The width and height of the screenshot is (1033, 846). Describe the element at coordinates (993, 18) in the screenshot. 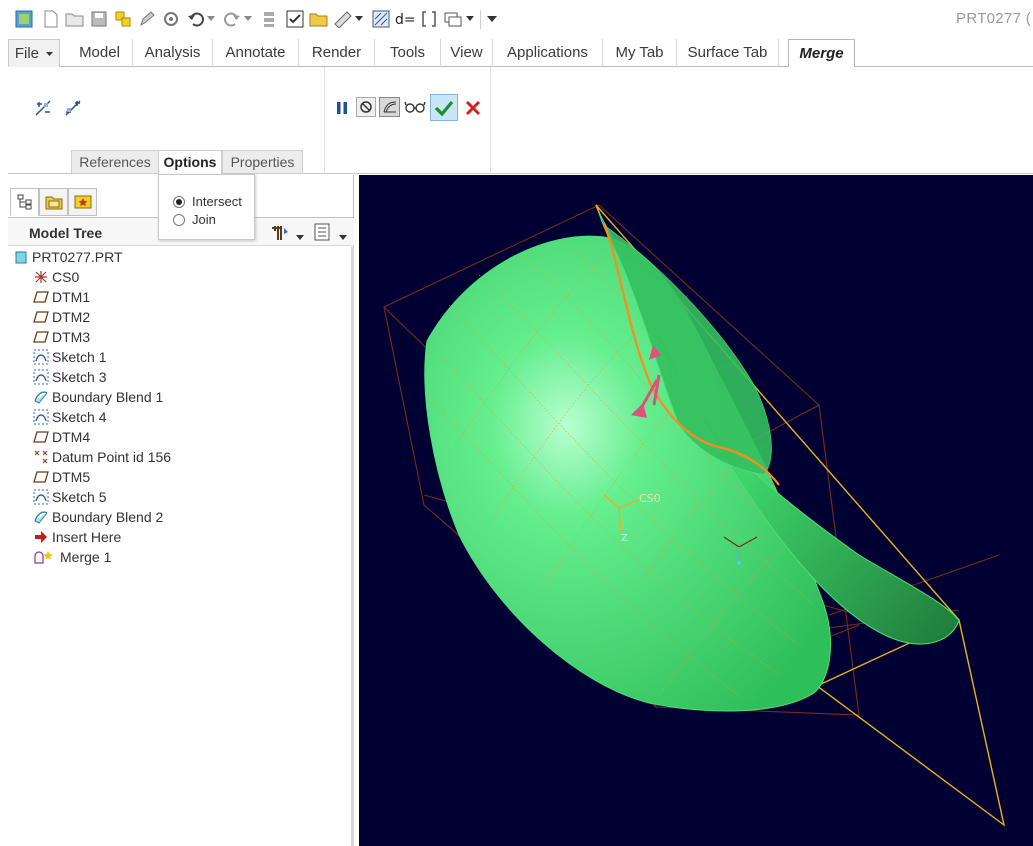

I see `window-title: PRT0277 (` at that location.